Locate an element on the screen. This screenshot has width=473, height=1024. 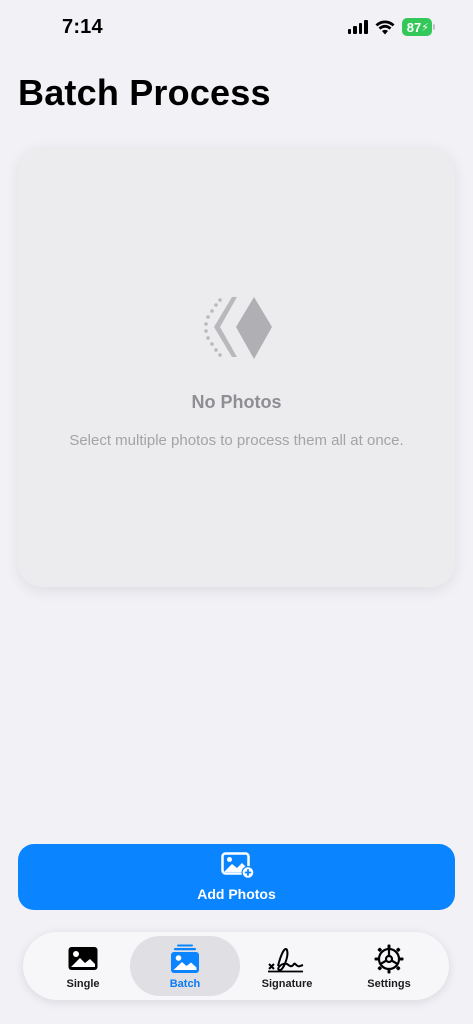
empty-state-title: No Photos is located at coordinates (236, 402).